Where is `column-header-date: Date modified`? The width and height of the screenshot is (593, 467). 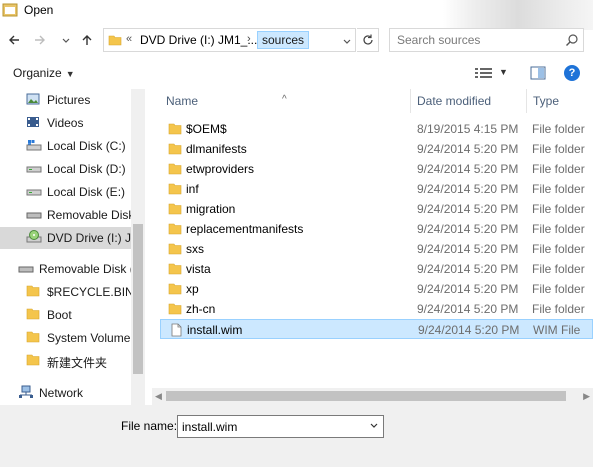
column-header-date: Date modified is located at coordinates (468, 101).